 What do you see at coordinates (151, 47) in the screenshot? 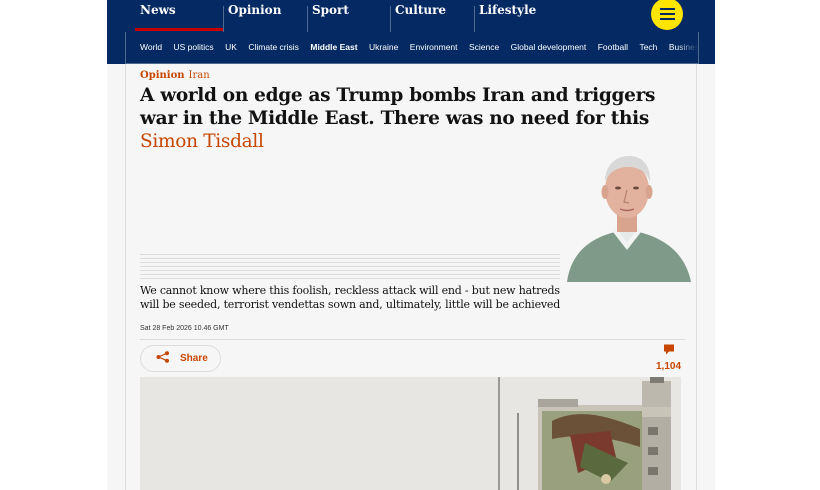
I see `subnav-item-world: World` at bounding box center [151, 47].